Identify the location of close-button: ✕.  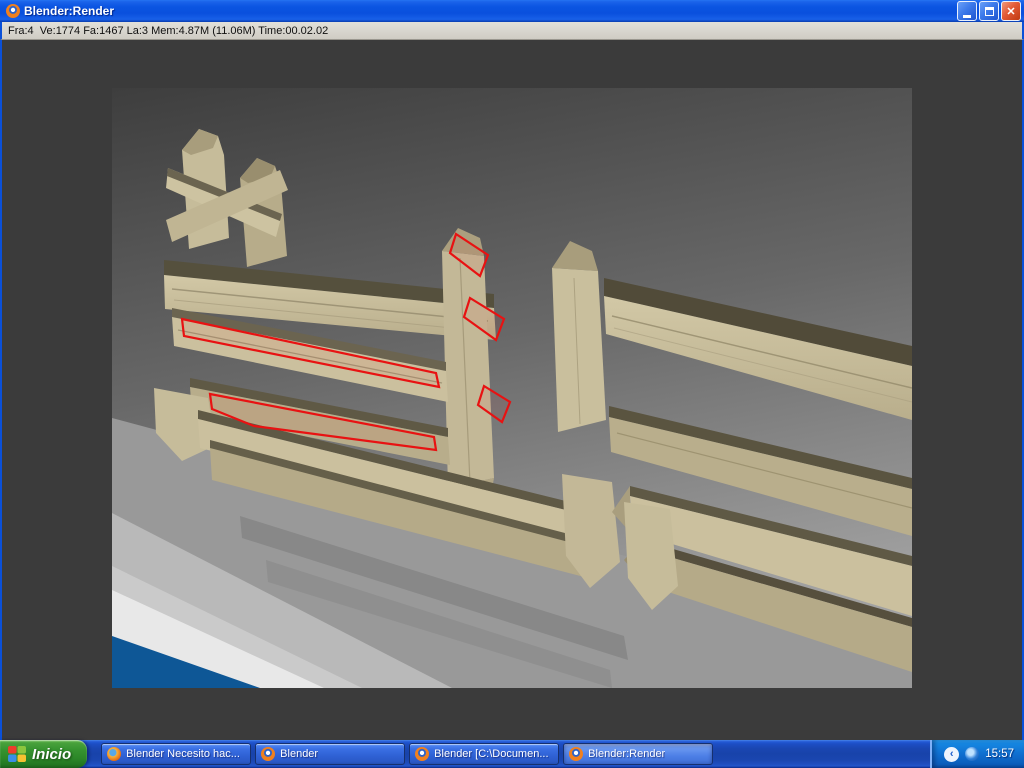
(1011, 11).